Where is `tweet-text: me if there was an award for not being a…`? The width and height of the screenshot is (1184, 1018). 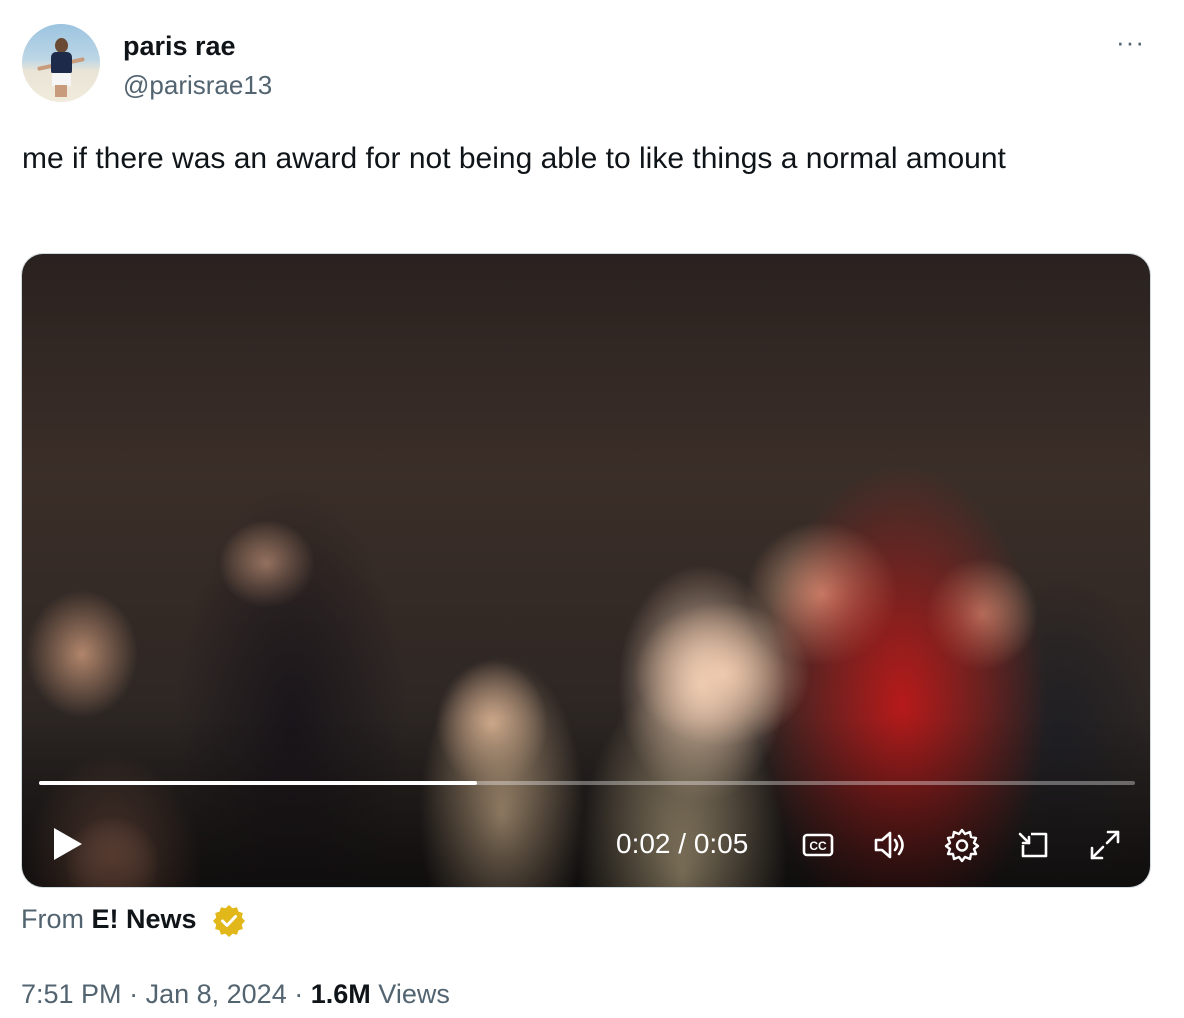
tweet-text: me if there was an award for not being a… is located at coordinates (514, 158).